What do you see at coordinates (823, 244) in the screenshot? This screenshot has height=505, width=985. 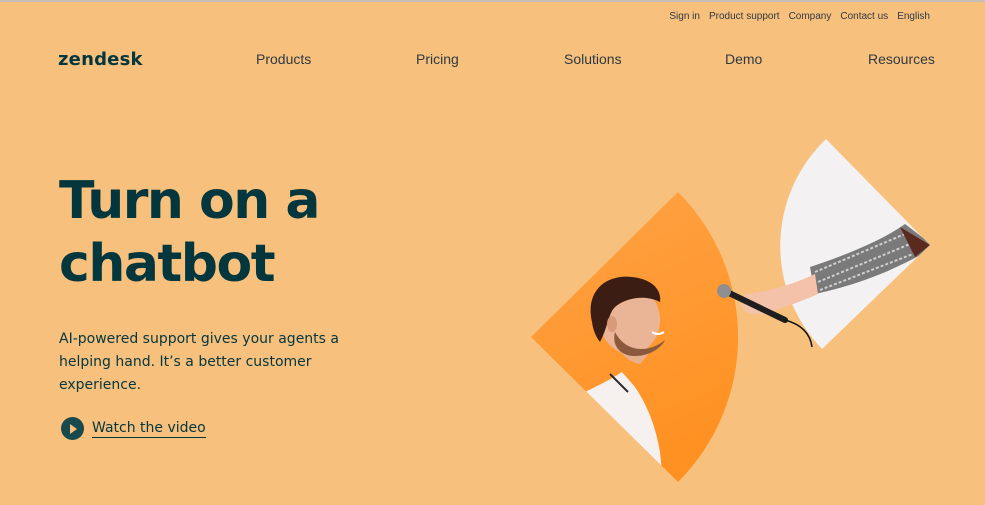 I see `microphone-photo-panel` at bounding box center [823, 244].